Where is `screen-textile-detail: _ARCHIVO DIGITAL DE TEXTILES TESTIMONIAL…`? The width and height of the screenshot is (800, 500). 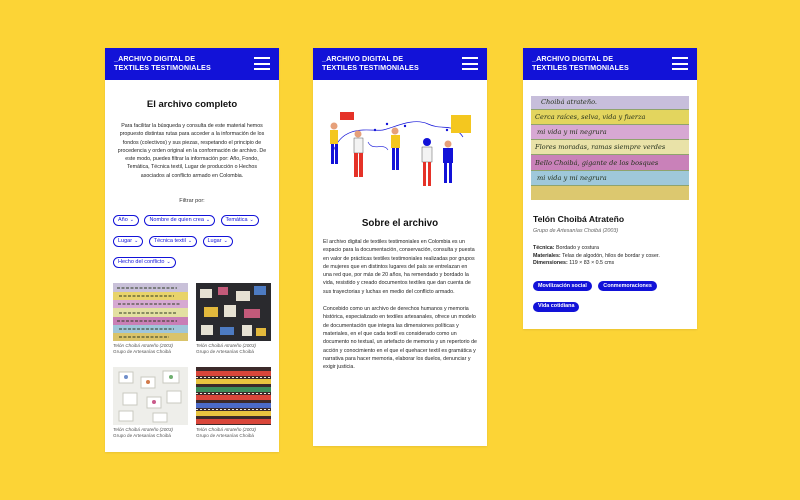
screen-textile-detail: _ARCHIVO DIGITAL DE TEXTILES TESTIMONIAL… is located at coordinates (610, 188).